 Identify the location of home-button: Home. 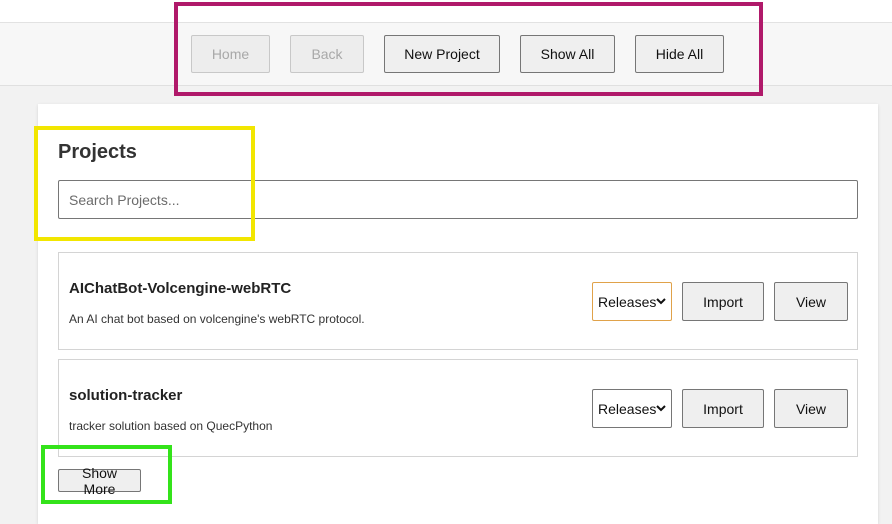
(230, 54).